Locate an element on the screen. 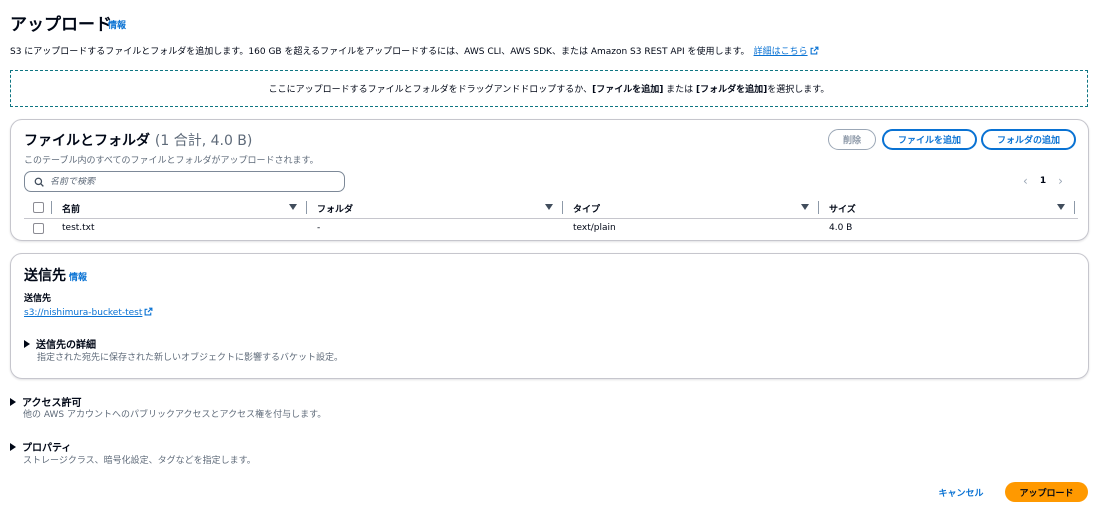 The image size is (1094, 509). files-panel-description: このテーブル内のすべてのファイルとフォルダがアップロードされます。 is located at coordinates (171, 161).